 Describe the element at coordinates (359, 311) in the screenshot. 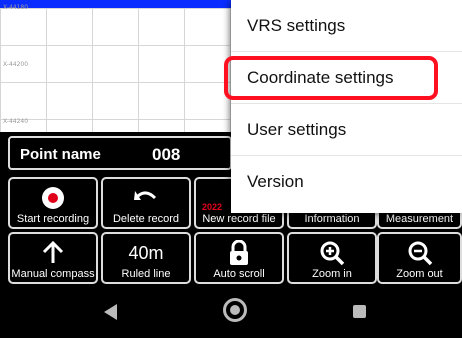

I see `recent-apps-icon` at that location.